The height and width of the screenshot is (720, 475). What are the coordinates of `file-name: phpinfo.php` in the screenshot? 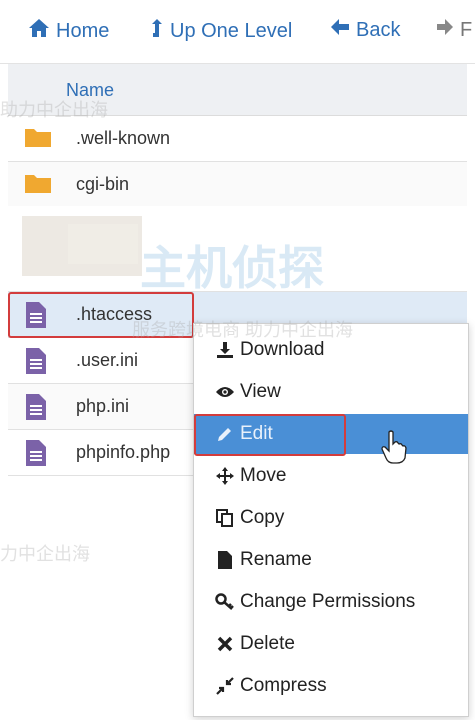 It's located at (123, 452).